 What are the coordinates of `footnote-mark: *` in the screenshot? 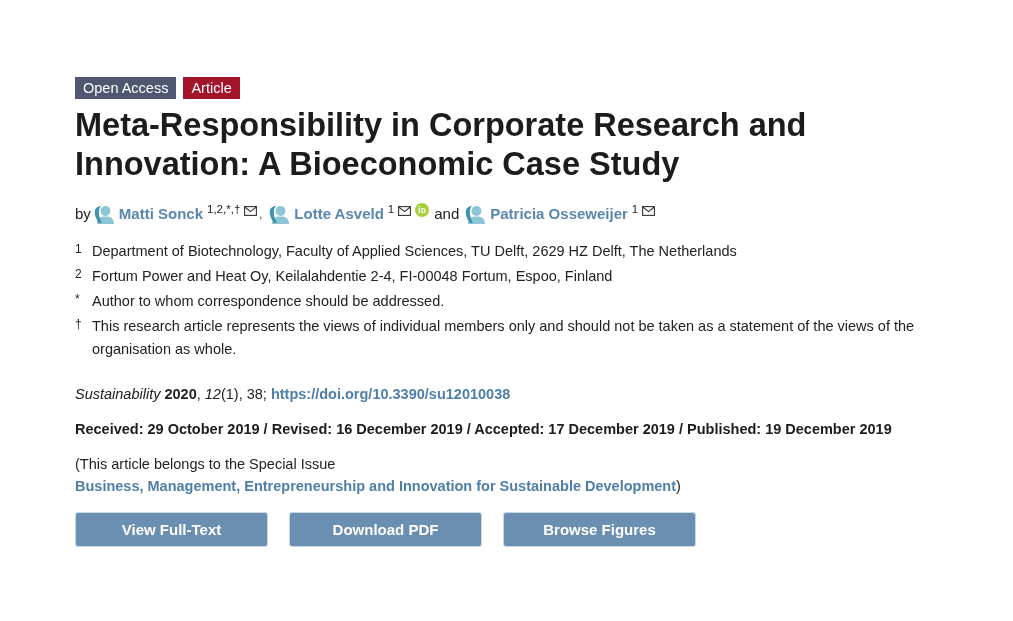 It's located at (78, 299).